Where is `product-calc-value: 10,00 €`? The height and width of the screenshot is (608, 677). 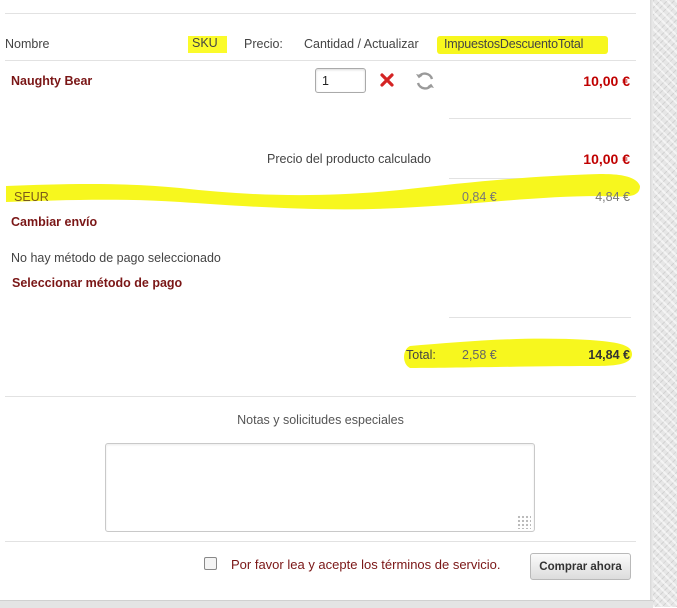 product-calc-value: 10,00 € is located at coordinates (606, 159).